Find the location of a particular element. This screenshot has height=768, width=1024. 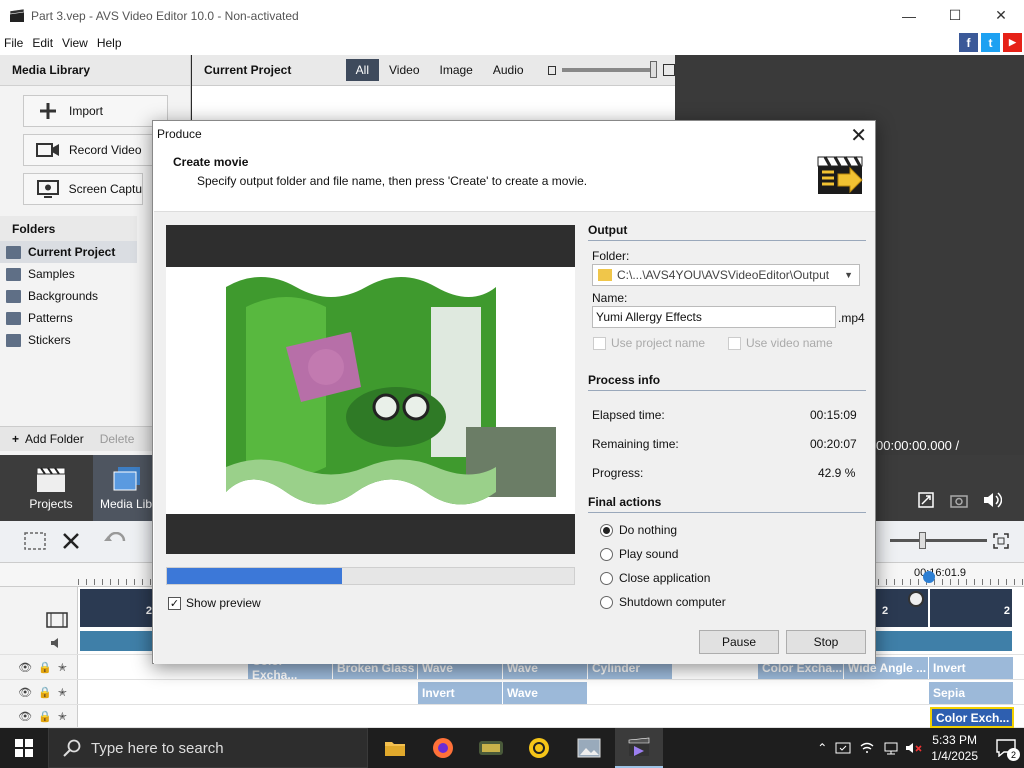

radio-do-nothing: Do nothing is located at coordinates (638, 530).